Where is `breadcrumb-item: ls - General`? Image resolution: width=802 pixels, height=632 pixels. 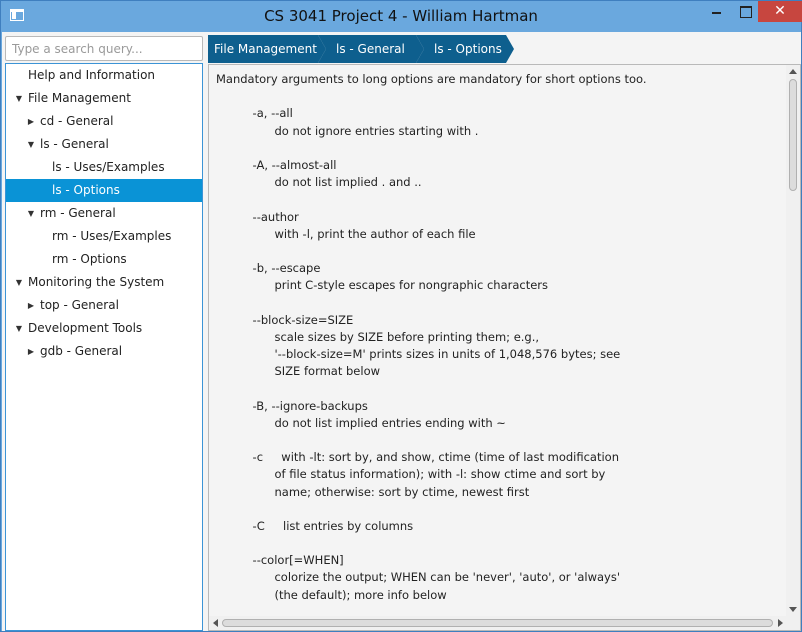
breadcrumb-item: ls - General is located at coordinates (371, 49).